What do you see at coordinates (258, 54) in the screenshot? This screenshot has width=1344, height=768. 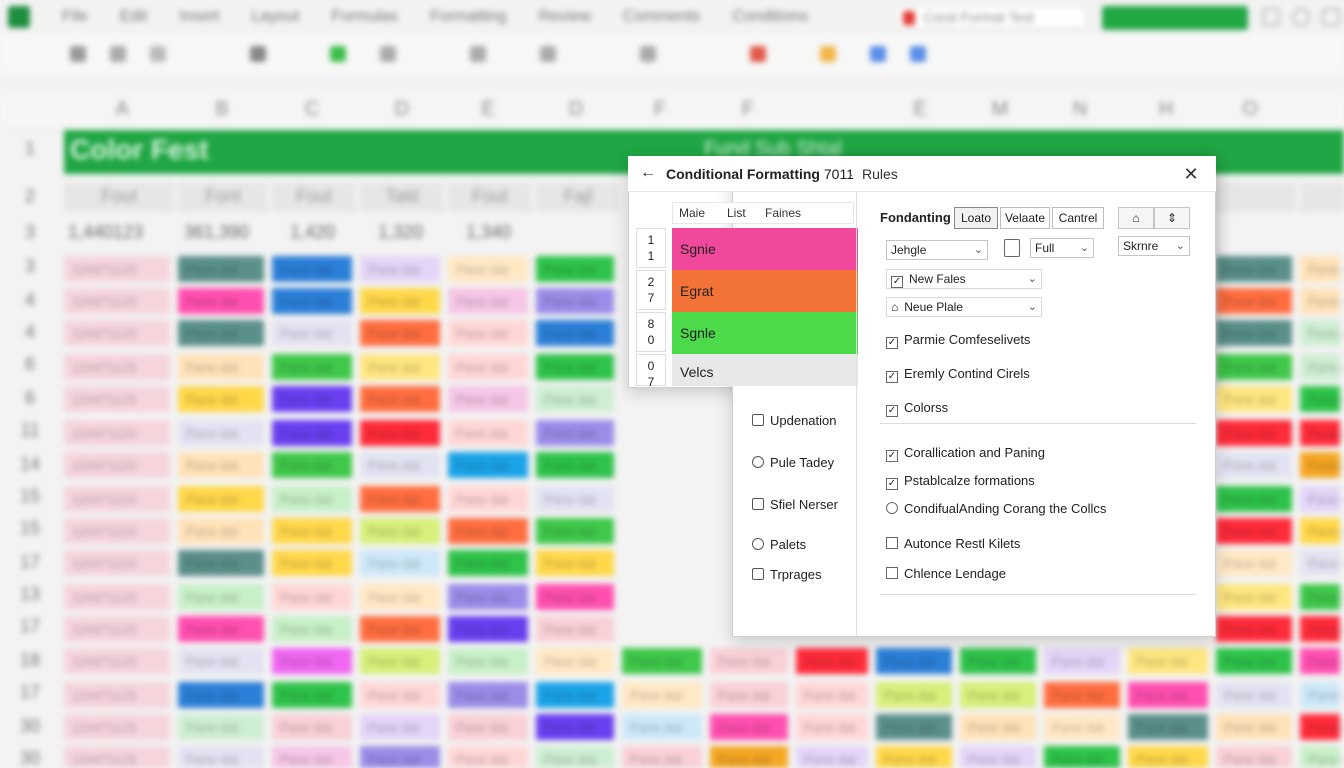 I see `print-icon` at bounding box center [258, 54].